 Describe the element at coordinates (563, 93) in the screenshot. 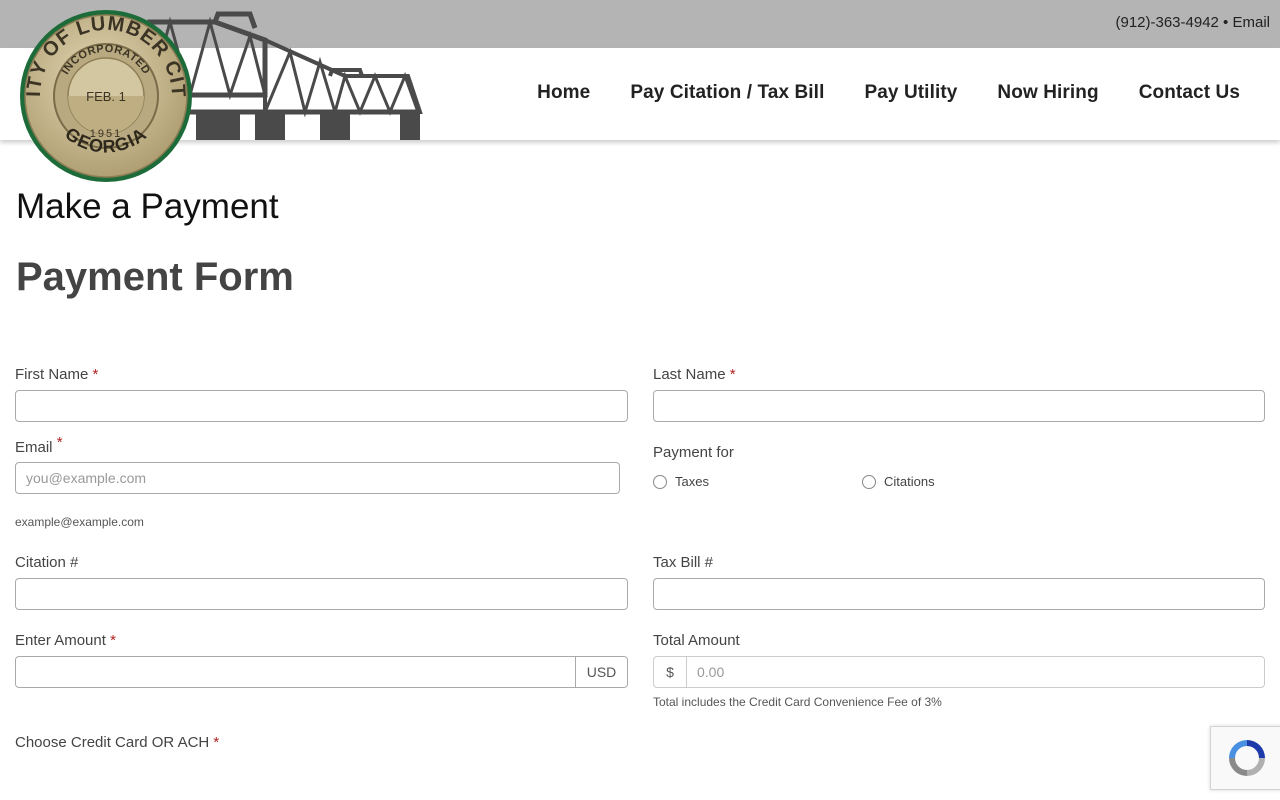

I see `nav-home: Home` at that location.